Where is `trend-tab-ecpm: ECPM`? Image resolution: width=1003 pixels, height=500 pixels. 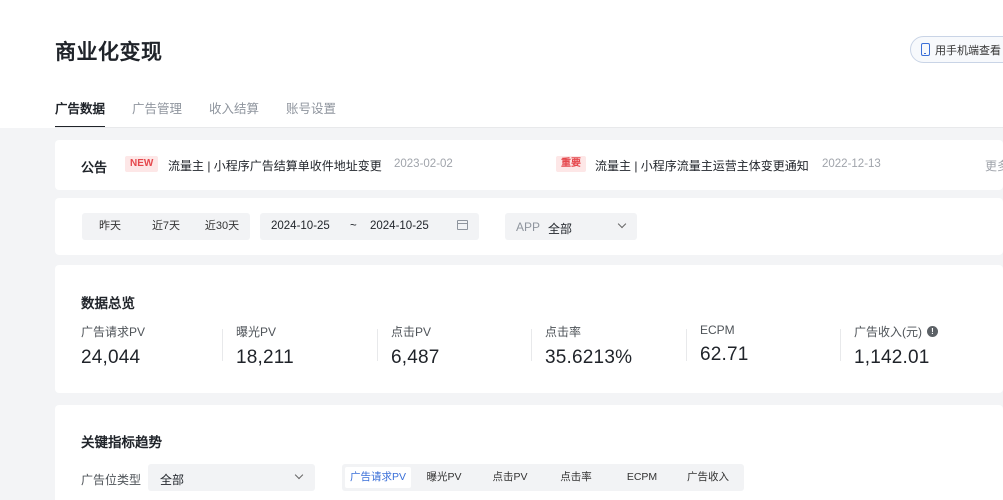 trend-tab-ecpm: ECPM is located at coordinates (642, 477).